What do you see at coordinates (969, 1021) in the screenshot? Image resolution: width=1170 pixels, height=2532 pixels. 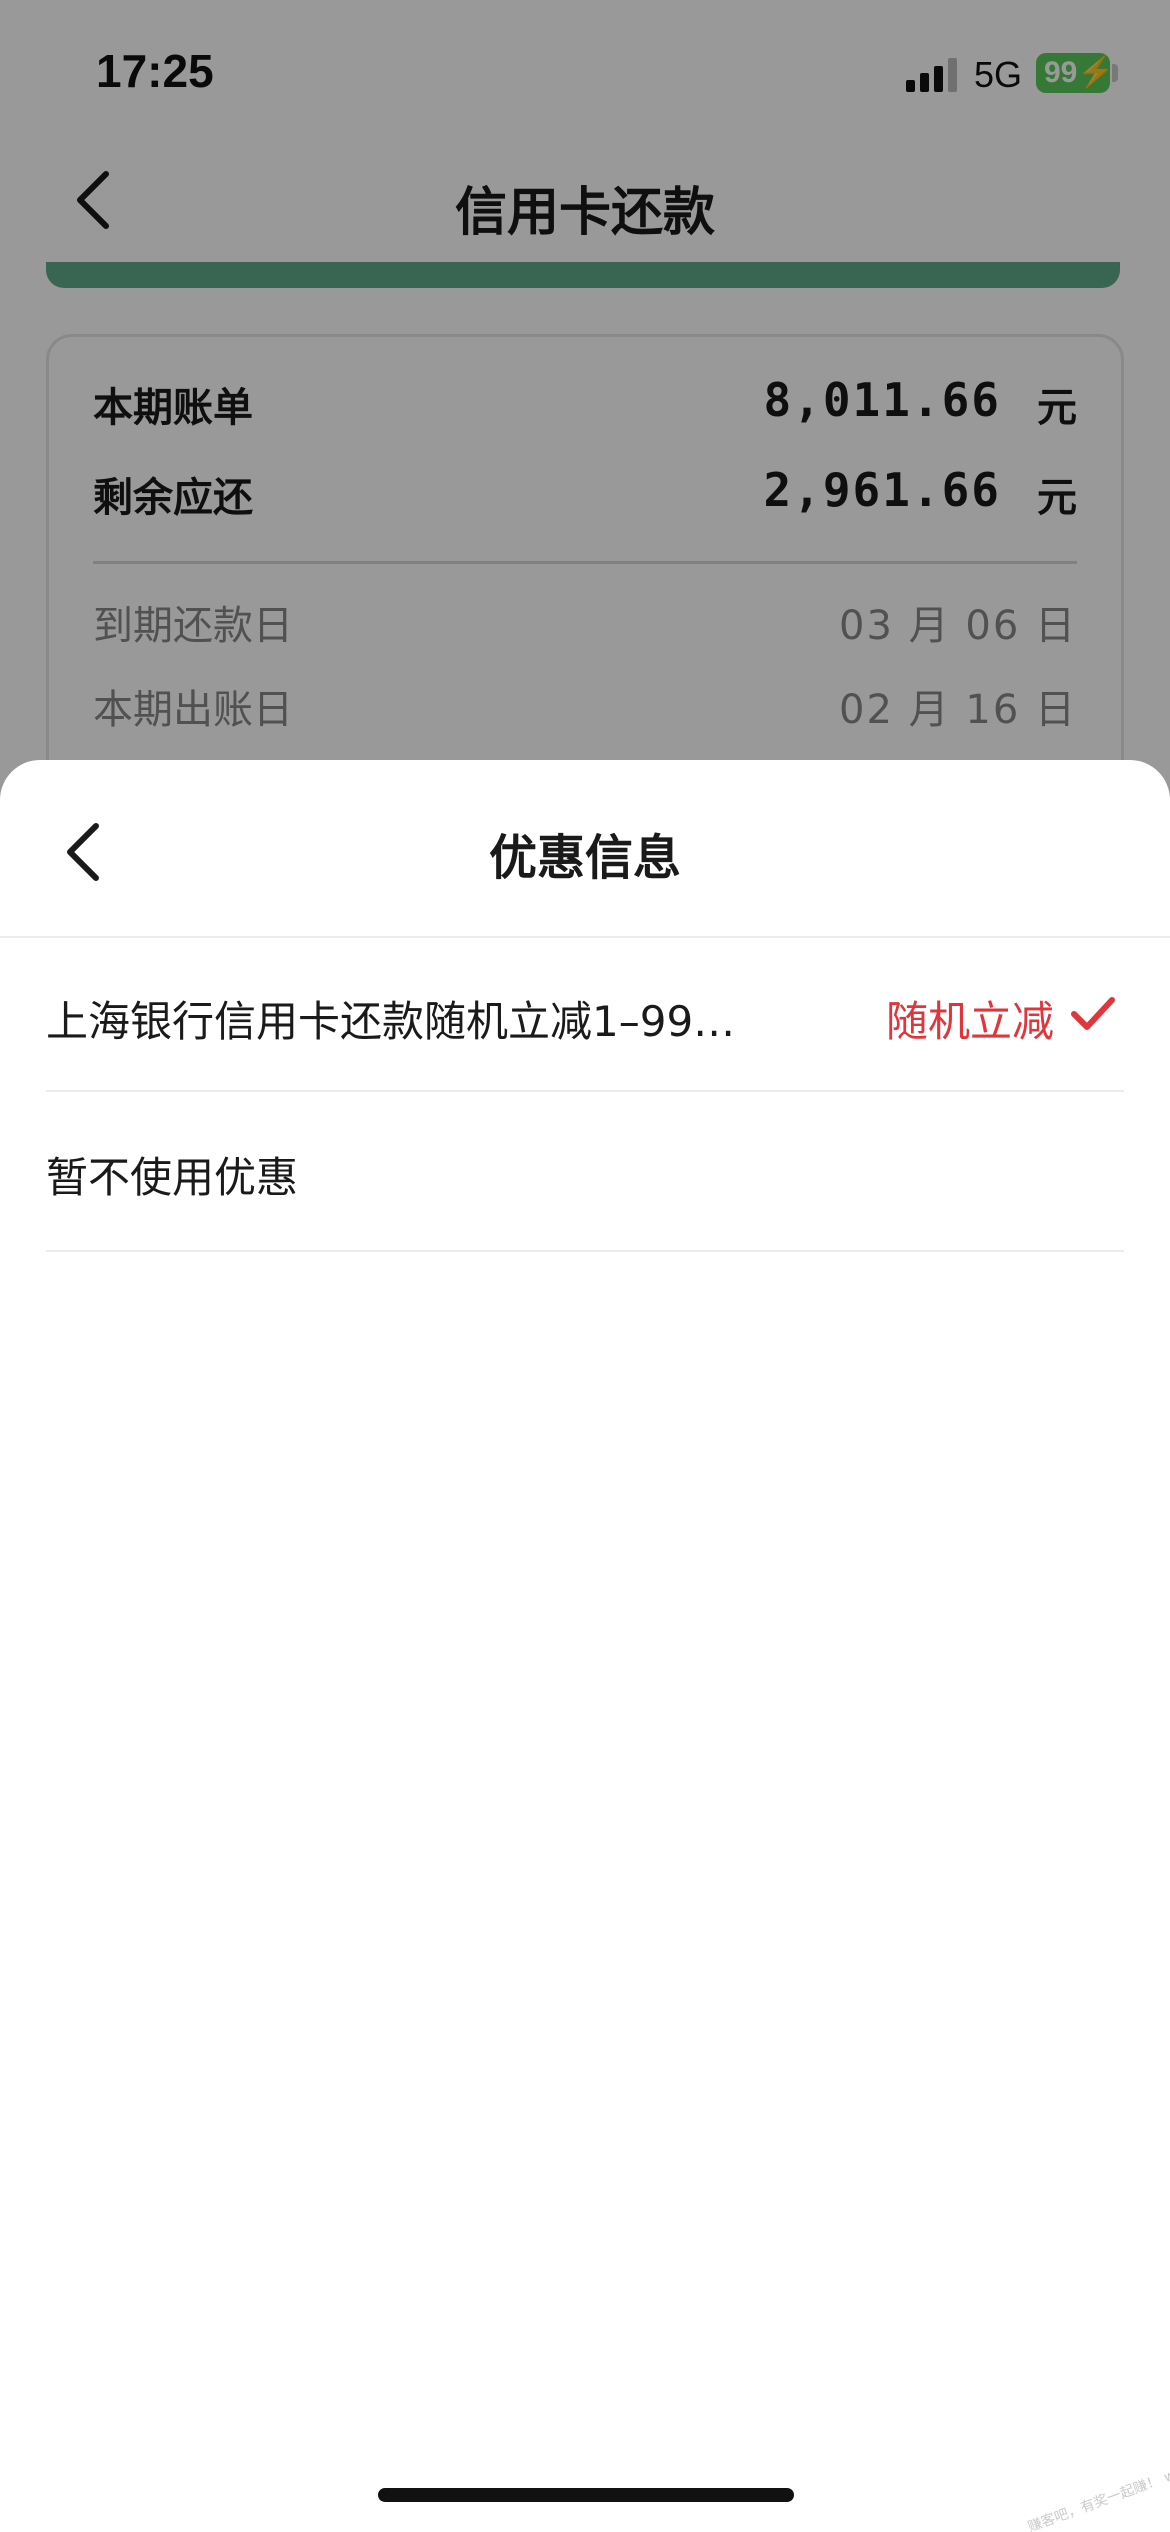 I see `option-tag: 随机立减` at bounding box center [969, 1021].